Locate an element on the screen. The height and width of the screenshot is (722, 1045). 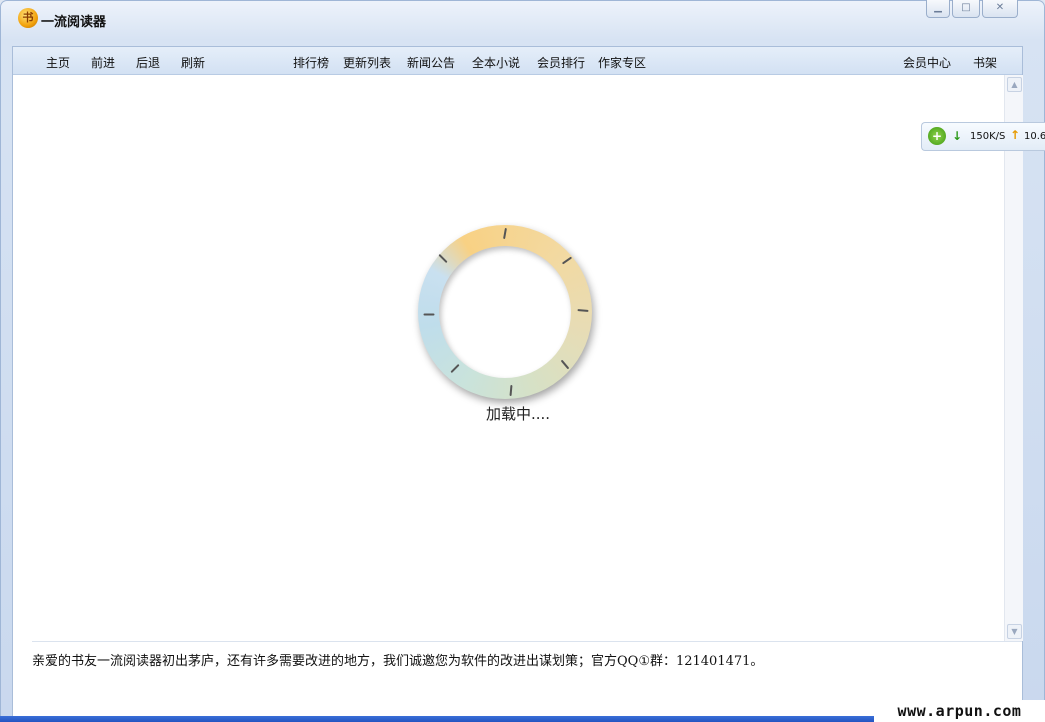
vertical-scrollbar: ▲ ▼ is located at coordinates (1013, 358).